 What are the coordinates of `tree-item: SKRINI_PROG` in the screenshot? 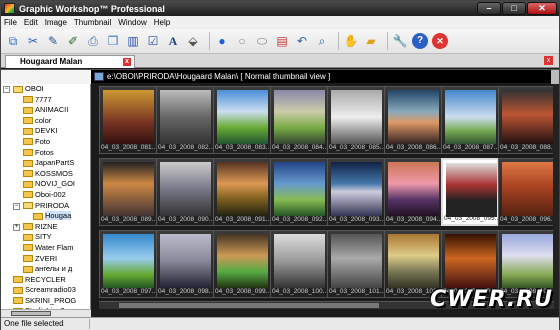 It's located at (45, 301).